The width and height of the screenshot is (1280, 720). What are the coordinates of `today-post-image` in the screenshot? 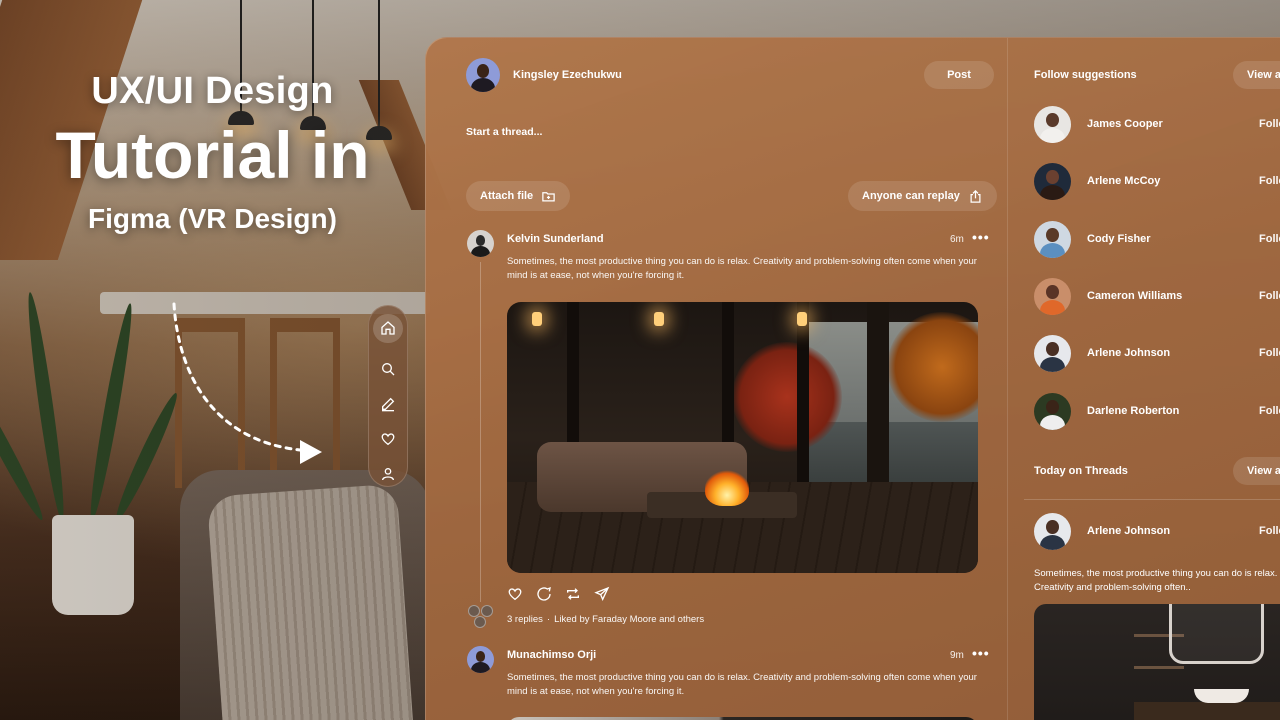 It's located at (1157, 662).